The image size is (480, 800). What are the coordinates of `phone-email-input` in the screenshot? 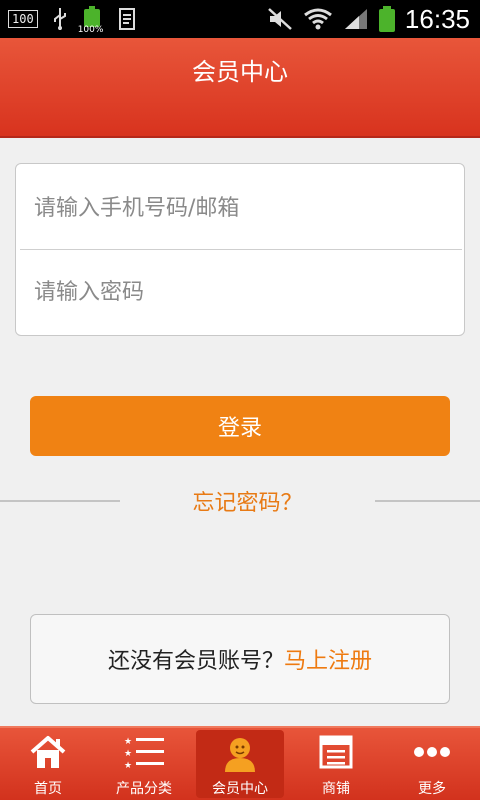 It's located at (244, 208).